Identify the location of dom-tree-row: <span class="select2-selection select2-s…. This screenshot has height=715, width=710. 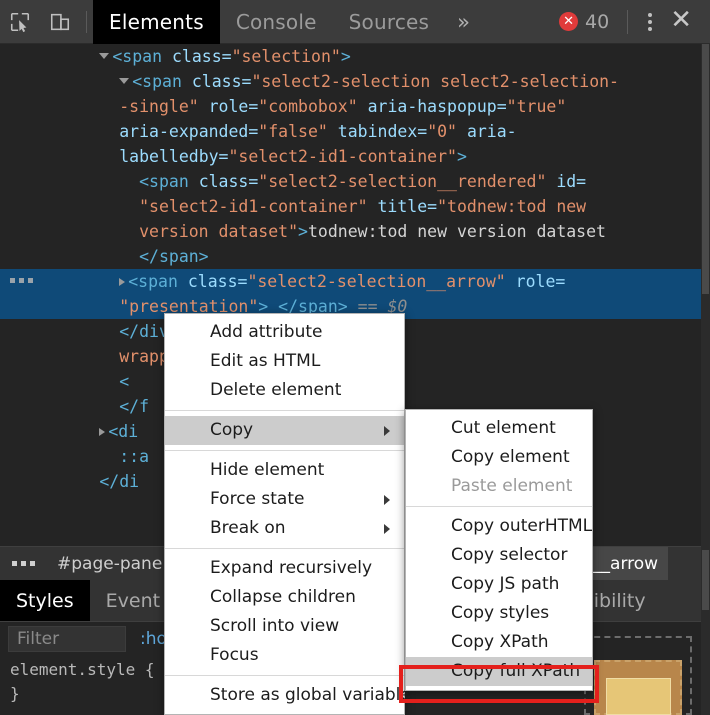
(355, 81).